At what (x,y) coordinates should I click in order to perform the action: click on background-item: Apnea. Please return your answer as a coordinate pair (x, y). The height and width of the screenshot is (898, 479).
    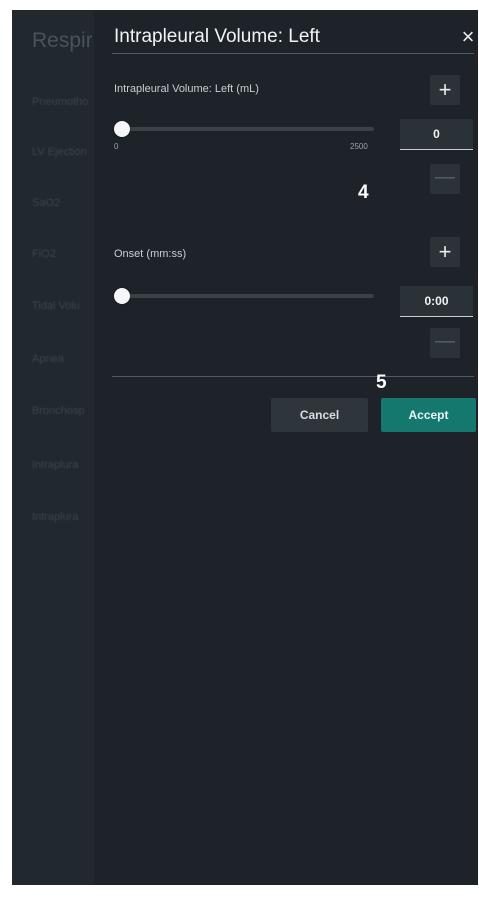
    Looking at the image, I should click on (62, 359).